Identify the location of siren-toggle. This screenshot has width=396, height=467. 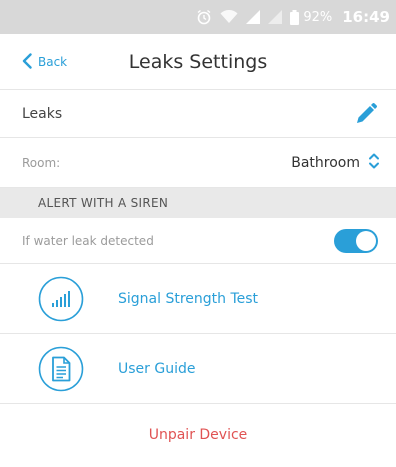
(356, 241).